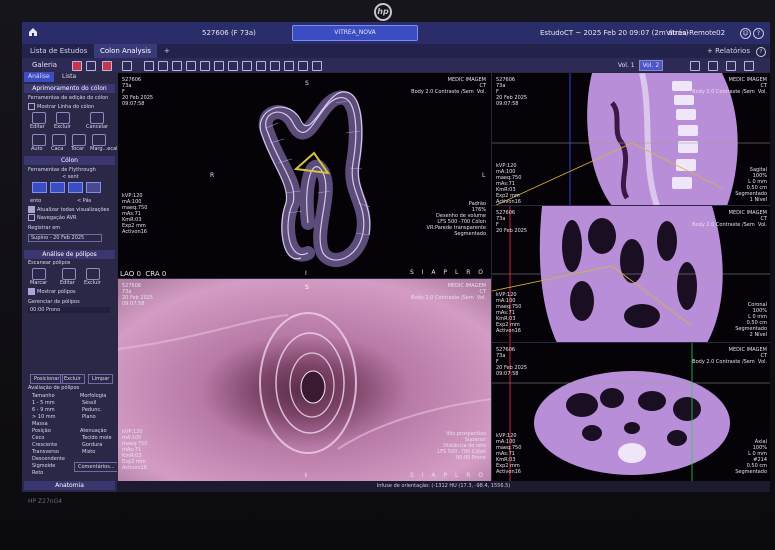 This screenshot has height=550, width=775. I want to click on layout-icon, so click(77, 66).